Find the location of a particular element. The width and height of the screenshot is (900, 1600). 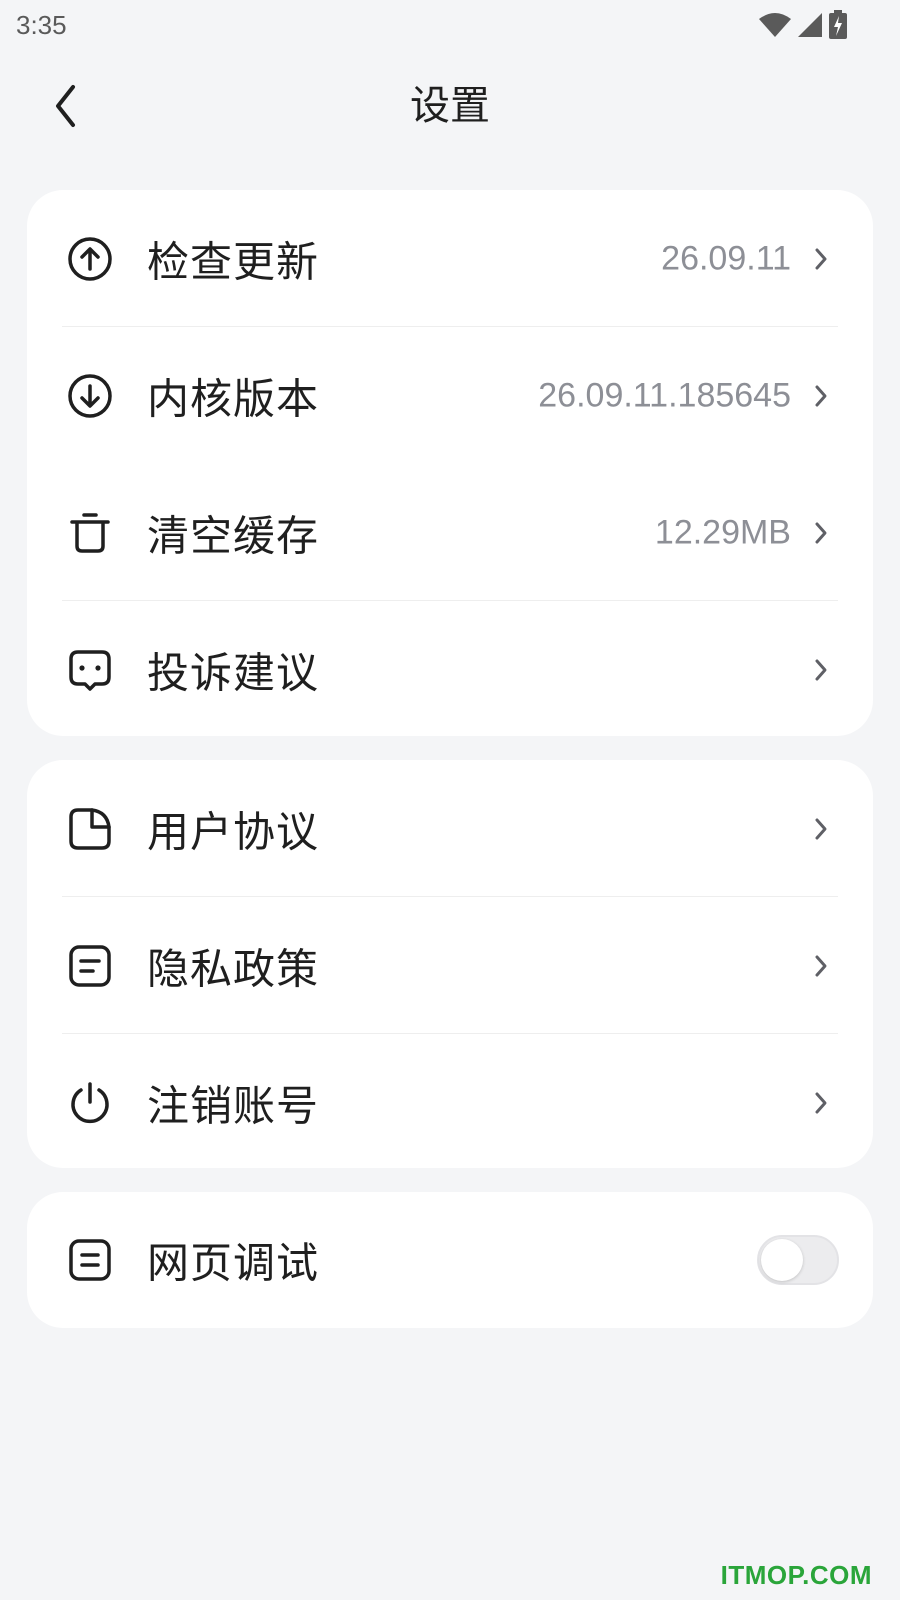

row-delete-account: 注销账号 is located at coordinates (450, 1101).